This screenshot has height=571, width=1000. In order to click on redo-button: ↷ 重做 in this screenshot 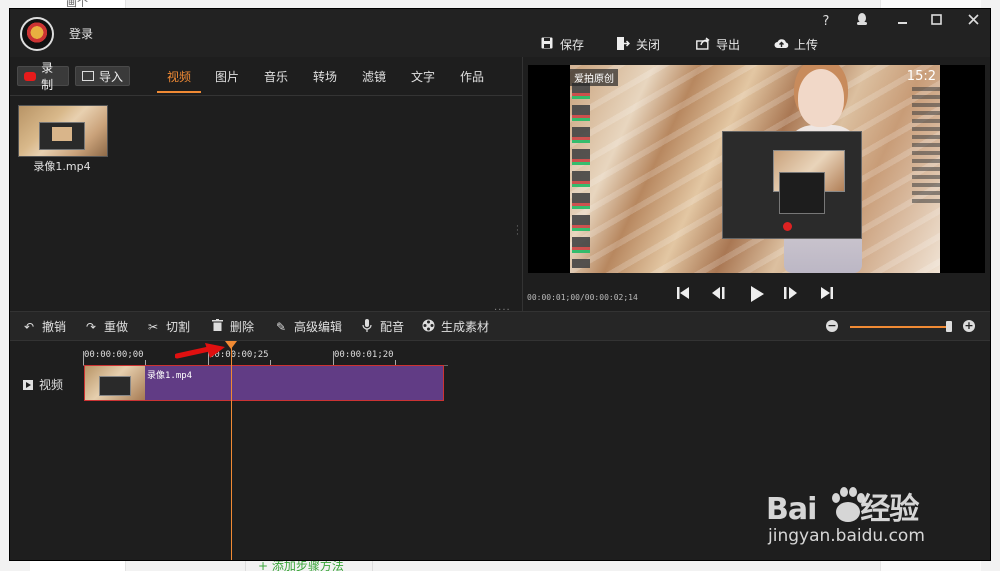, I will do `click(106, 326)`.